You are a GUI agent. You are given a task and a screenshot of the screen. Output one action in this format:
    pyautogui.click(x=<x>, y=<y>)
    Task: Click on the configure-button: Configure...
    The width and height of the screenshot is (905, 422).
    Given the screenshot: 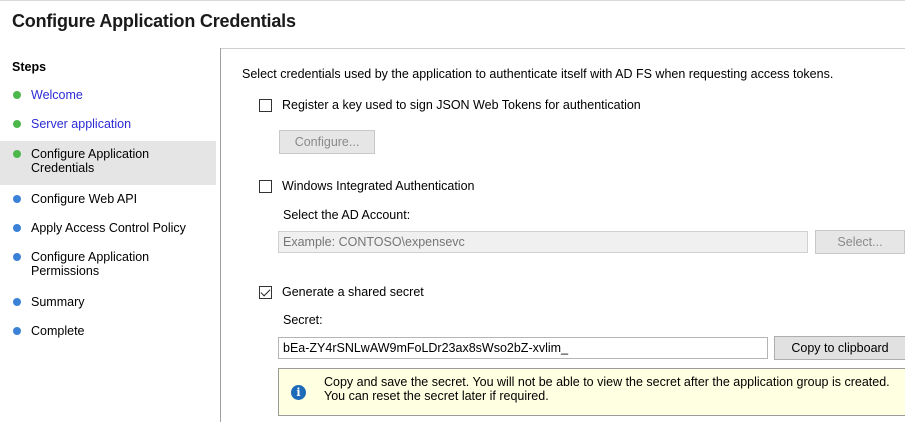 What is the action you would take?
    pyautogui.click(x=327, y=142)
    